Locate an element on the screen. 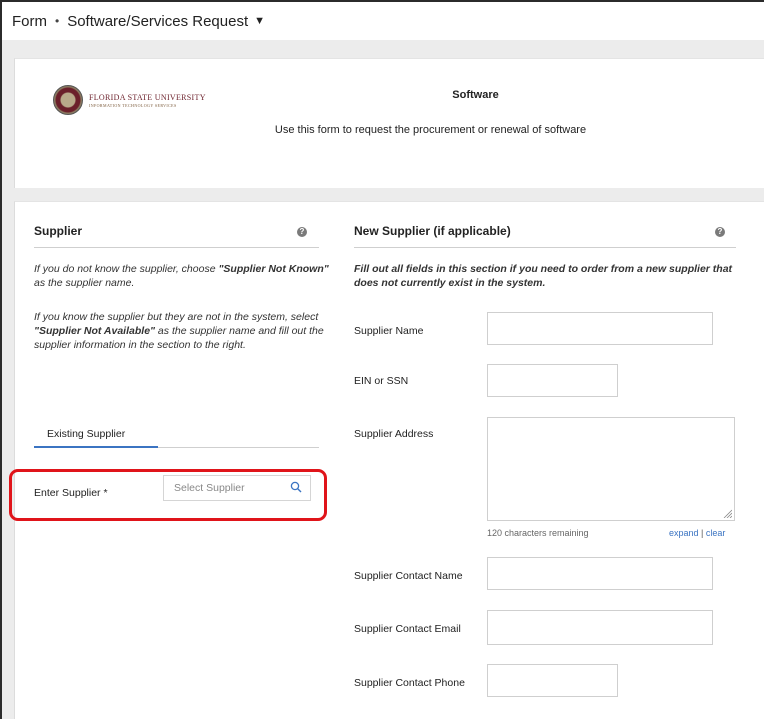 This screenshot has width=764, height=719. supplier-contact-phone-field is located at coordinates (552, 680).